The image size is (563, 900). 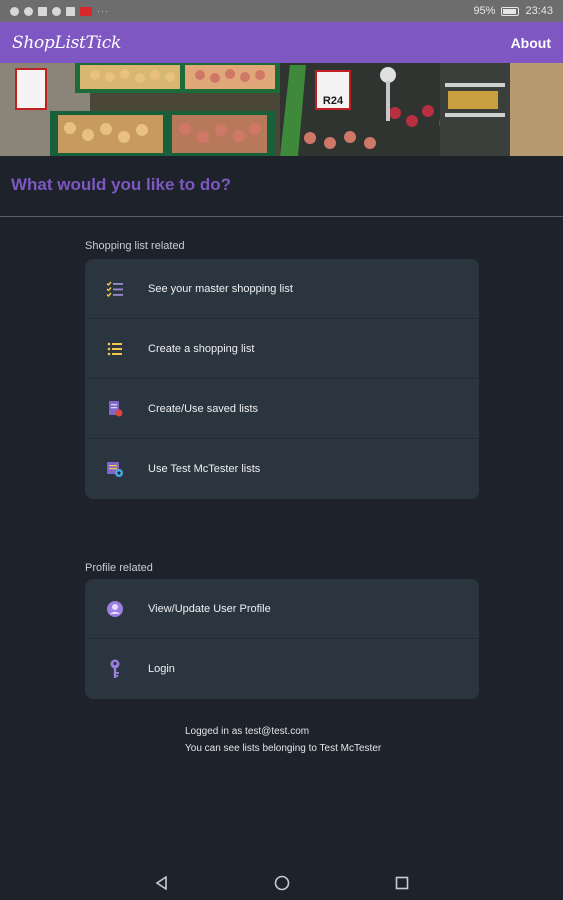 I want to click on master-list-button: See your master shopping list, so click(x=282, y=289).